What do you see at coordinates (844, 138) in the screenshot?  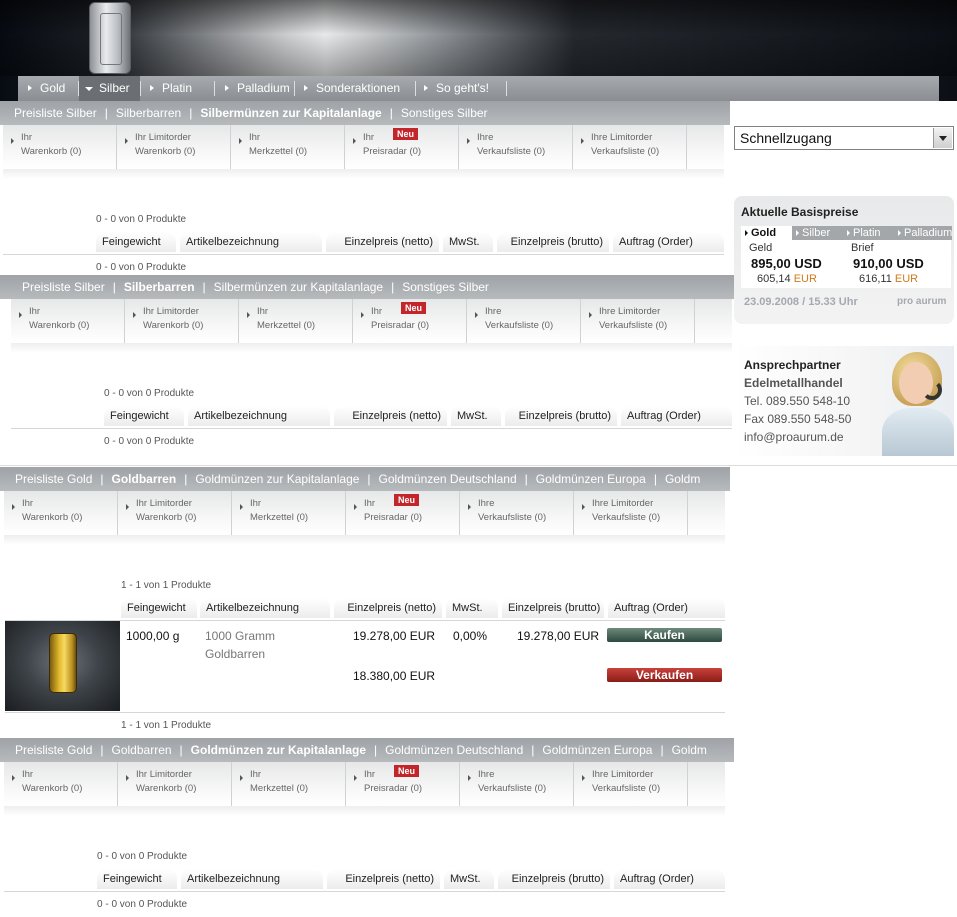 I see `quick-access-select: Schnellzugang` at bounding box center [844, 138].